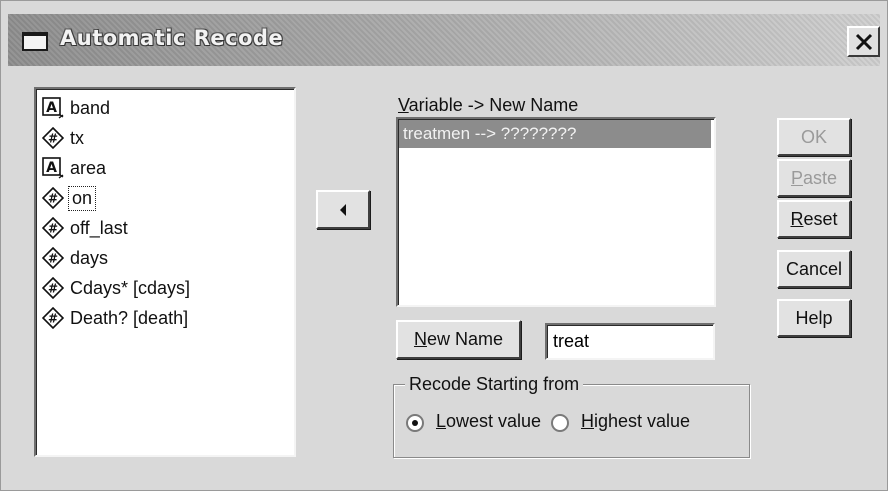 This screenshot has height=491, width=888. Describe the element at coordinates (89, 257) in the screenshot. I see `variable-name: days` at that location.